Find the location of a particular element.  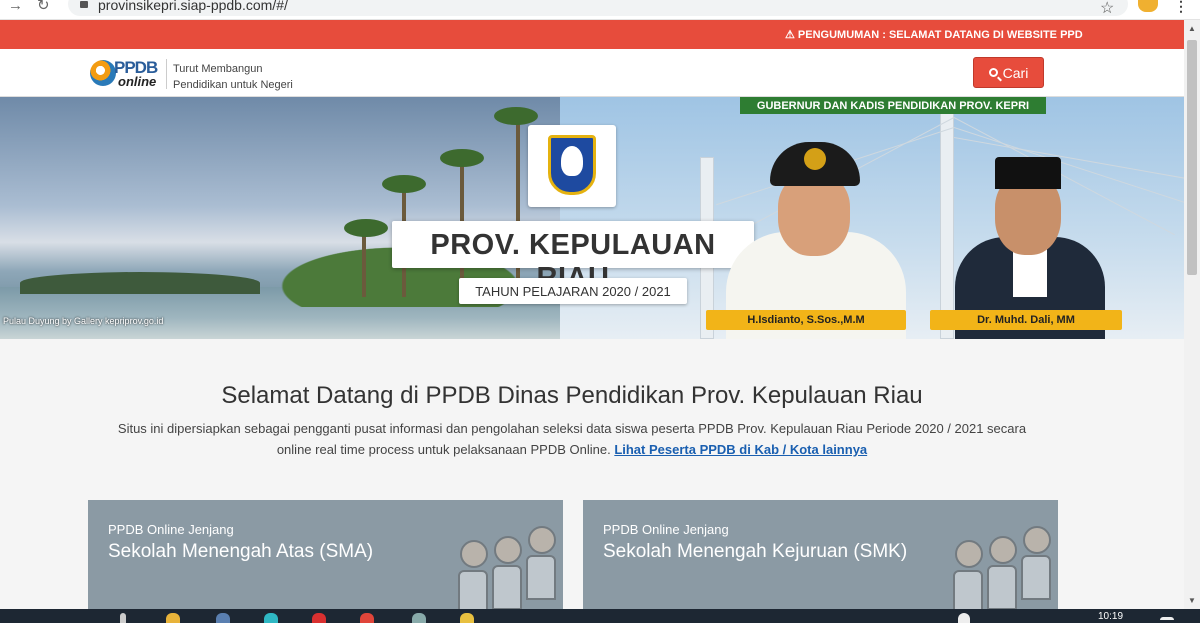

scroll-down-icon: ▼ is located at coordinates (1192, 600).